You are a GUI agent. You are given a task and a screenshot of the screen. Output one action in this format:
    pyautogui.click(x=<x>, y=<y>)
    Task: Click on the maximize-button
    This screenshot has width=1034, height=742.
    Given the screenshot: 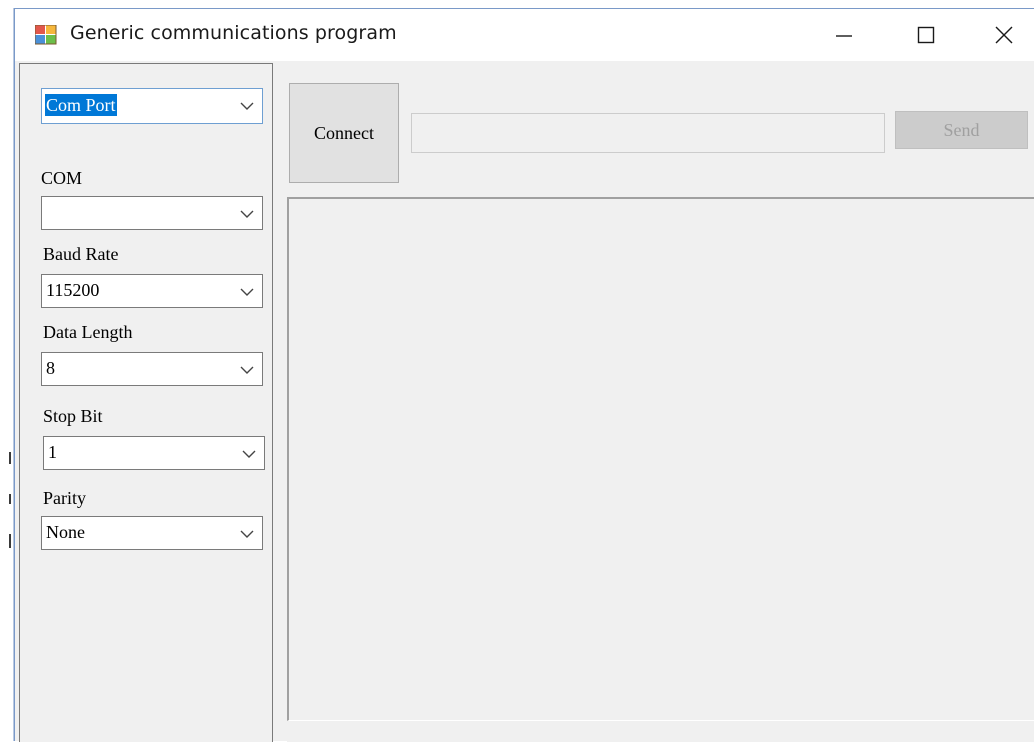 What is the action you would take?
    pyautogui.click(x=926, y=35)
    